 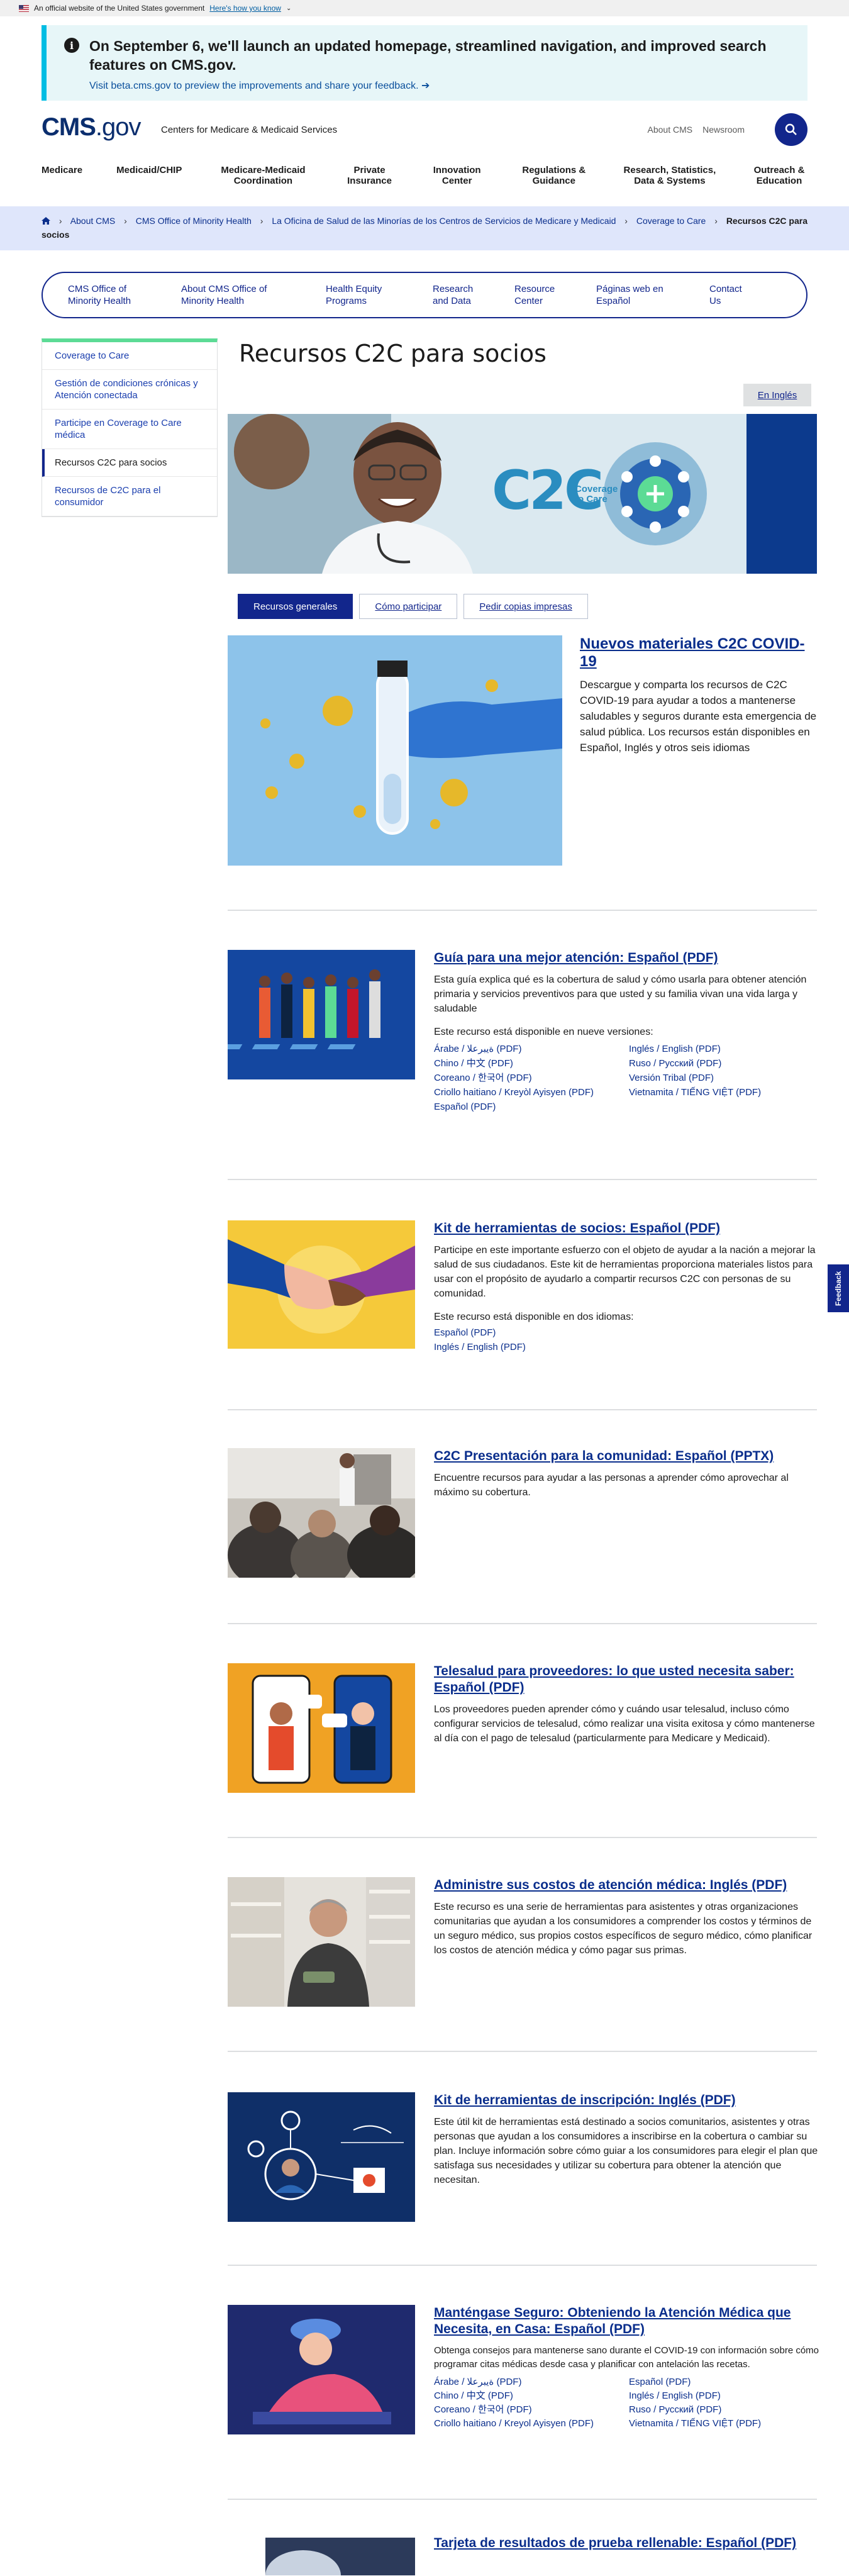 What do you see at coordinates (289, 8) in the screenshot?
I see `chevron-down-icon: ⌄` at bounding box center [289, 8].